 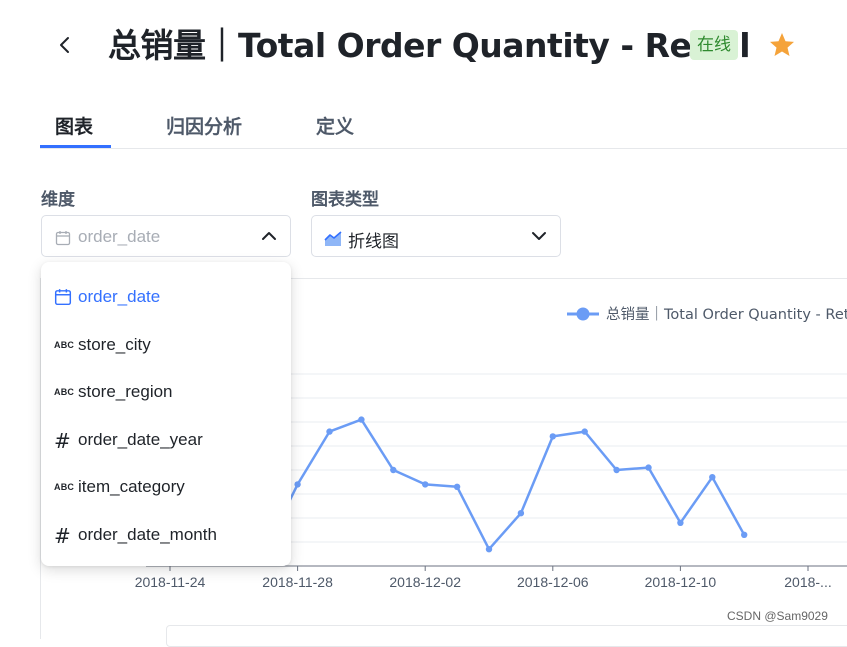 I want to click on chevron-down-icon, so click(x=539, y=236).